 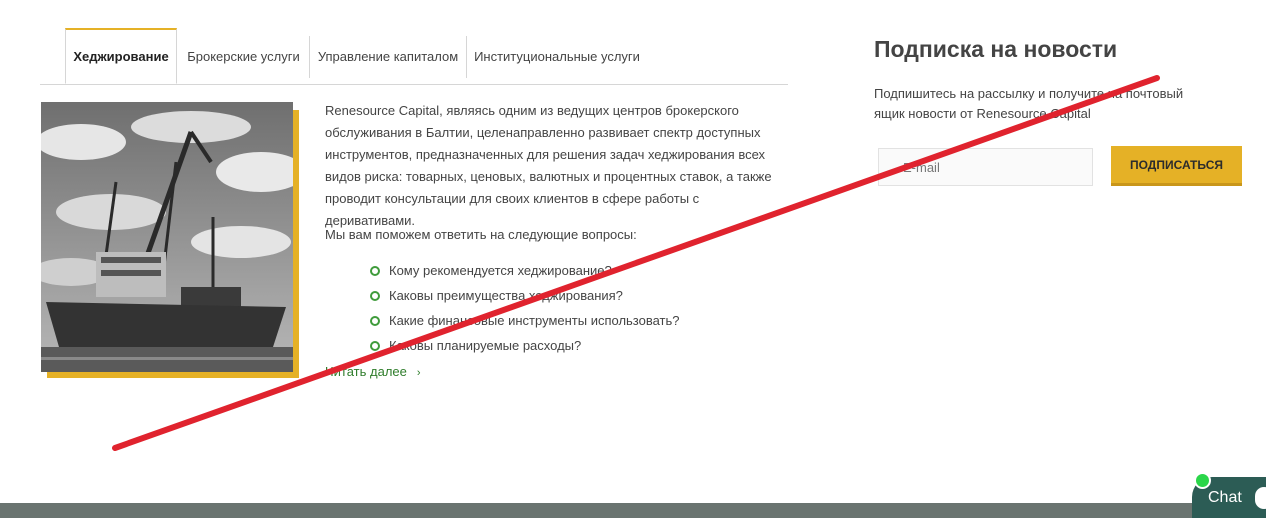 I want to click on read-more-link: Читать далее ›, so click(x=373, y=372).